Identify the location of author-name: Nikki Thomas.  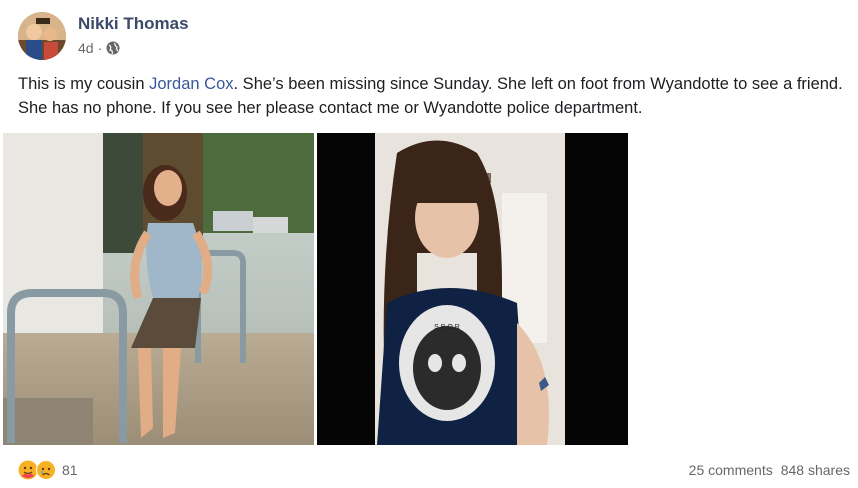
(133, 24).